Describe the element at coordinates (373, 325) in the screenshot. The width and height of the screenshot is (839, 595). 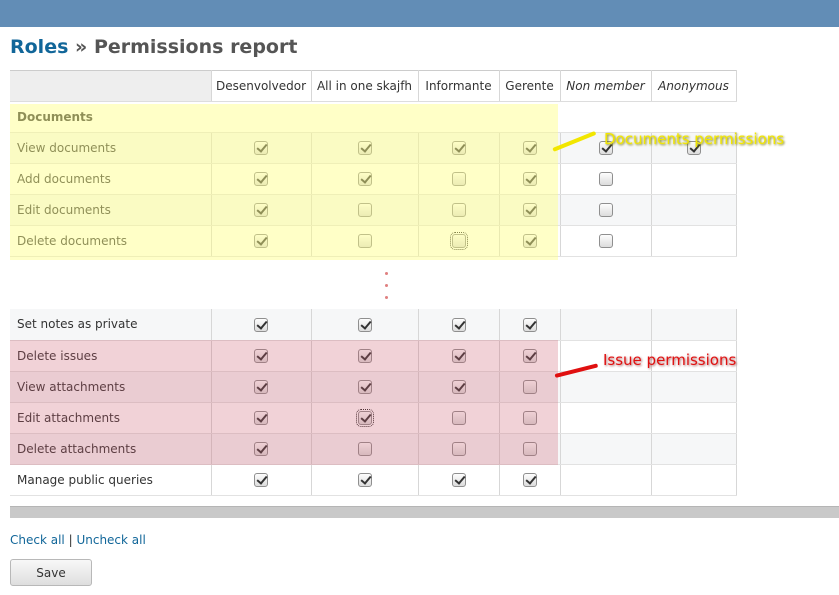
I see `permission-row: Set notes as private` at that location.